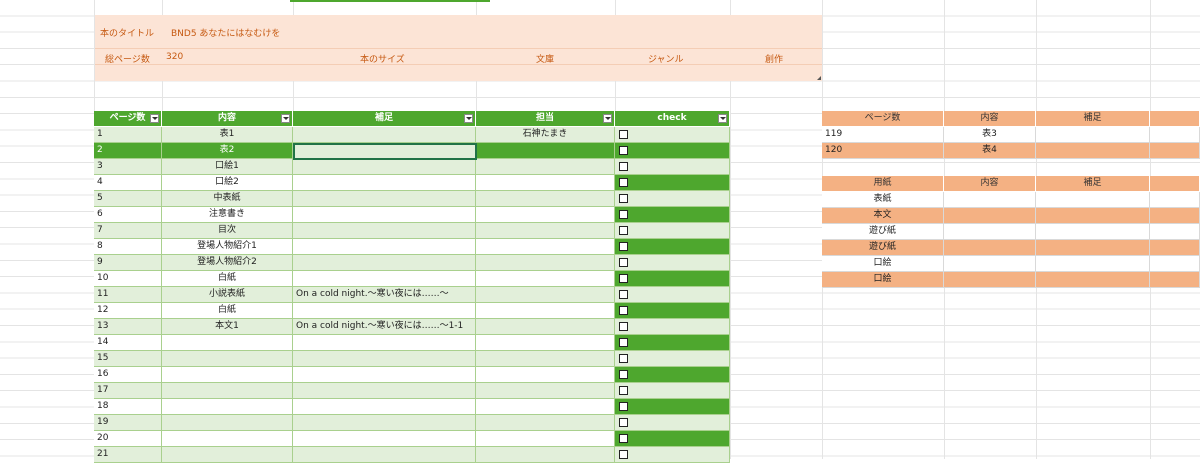 The image size is (1200, 463). I want to click on table-row: 14, so click(412, 343).